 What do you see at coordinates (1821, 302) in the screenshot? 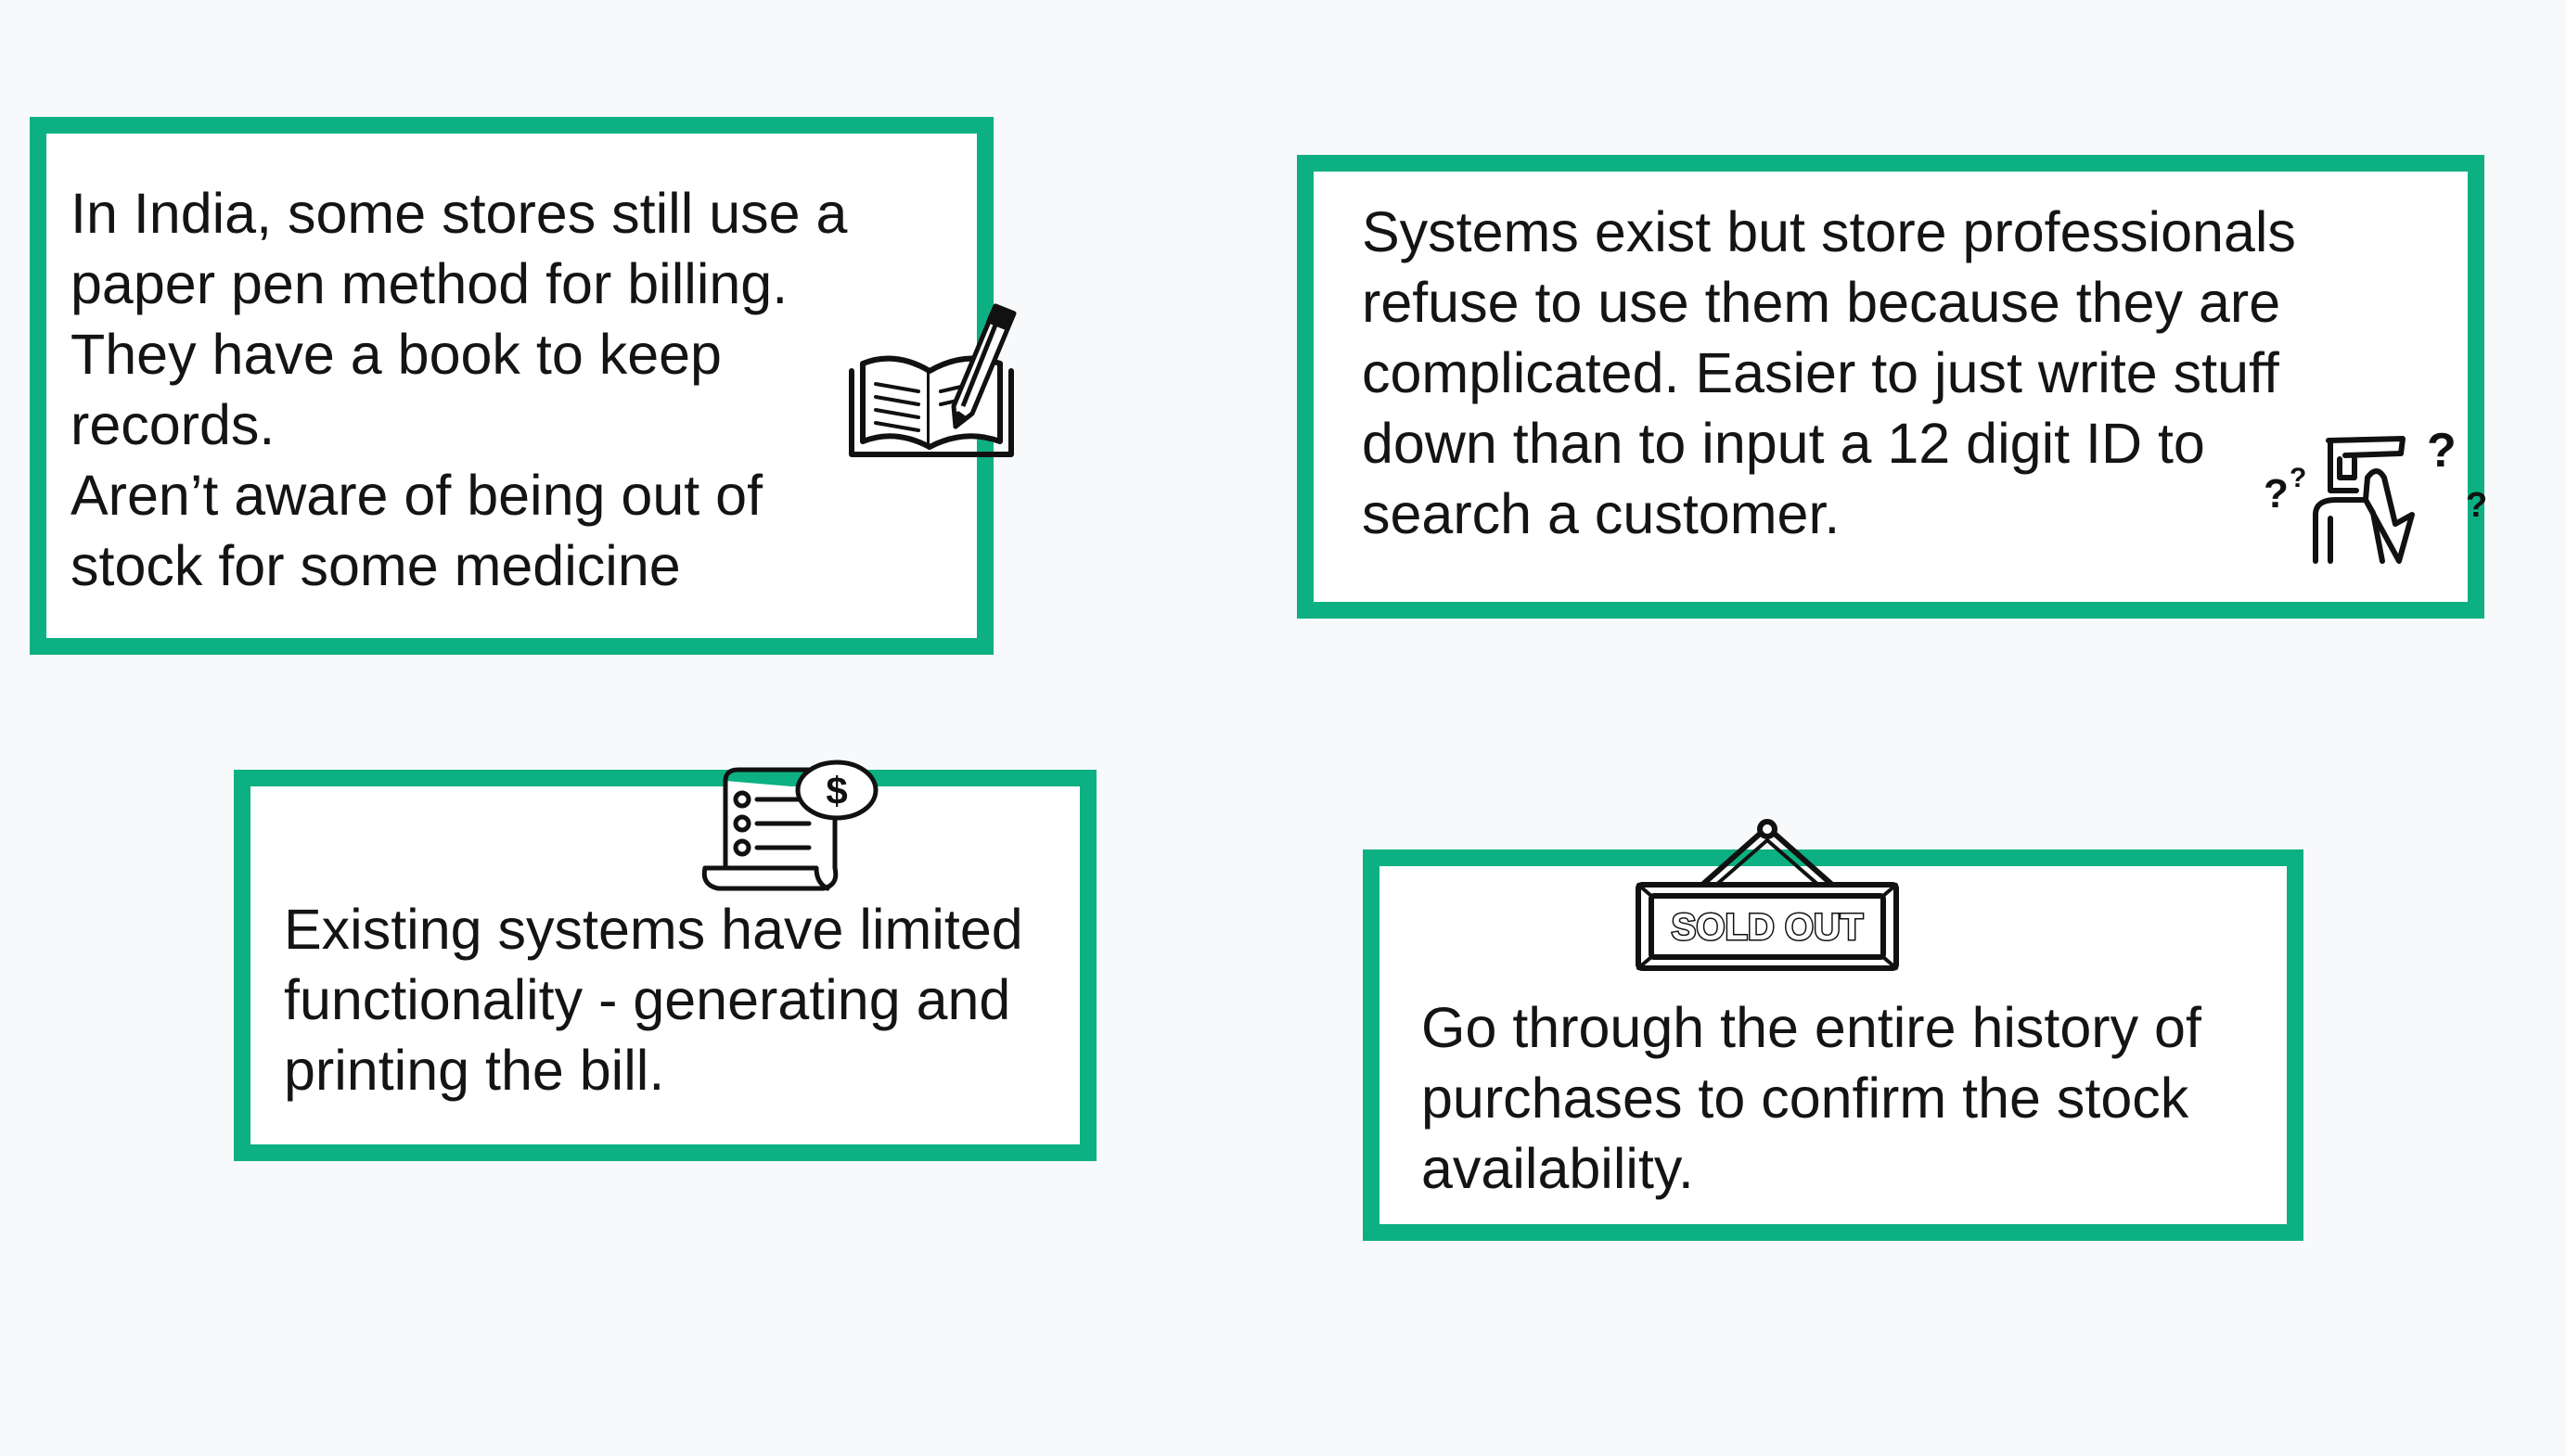
I see `text-line: refuse to use them because they are` at bounding box center [1821, 302].